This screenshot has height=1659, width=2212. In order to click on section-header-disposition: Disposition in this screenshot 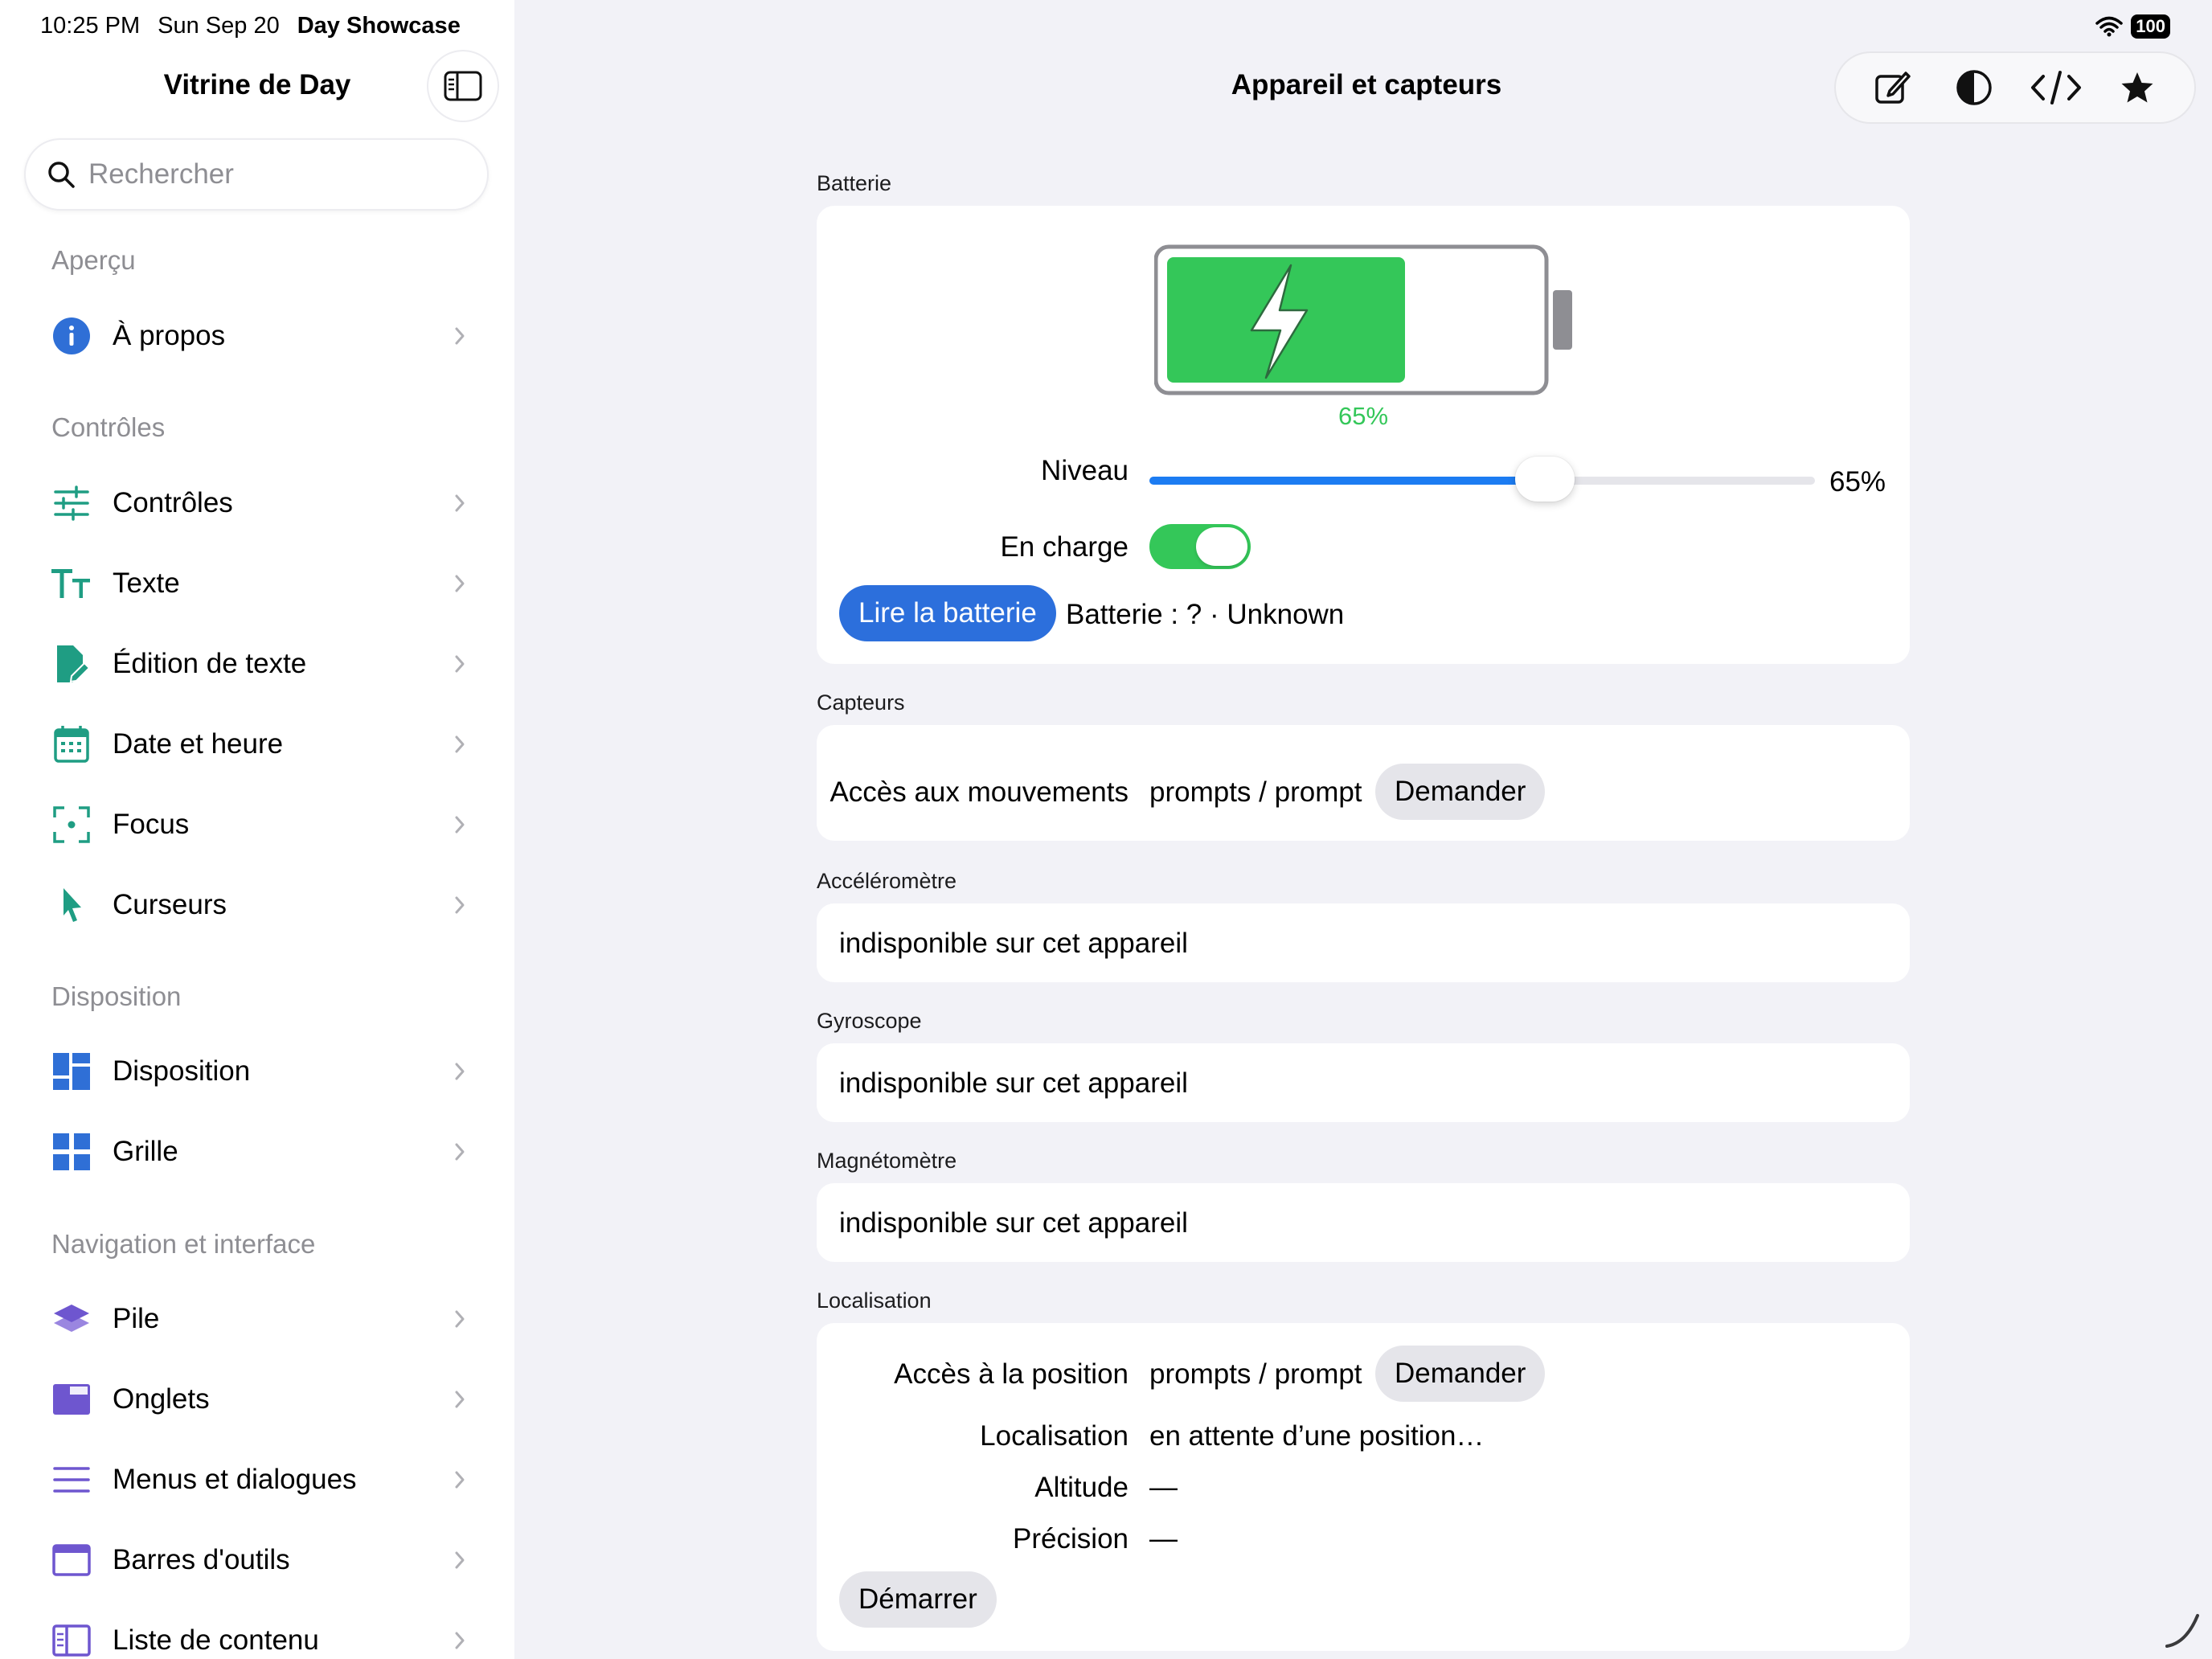, I will do `click(116, 996)`.